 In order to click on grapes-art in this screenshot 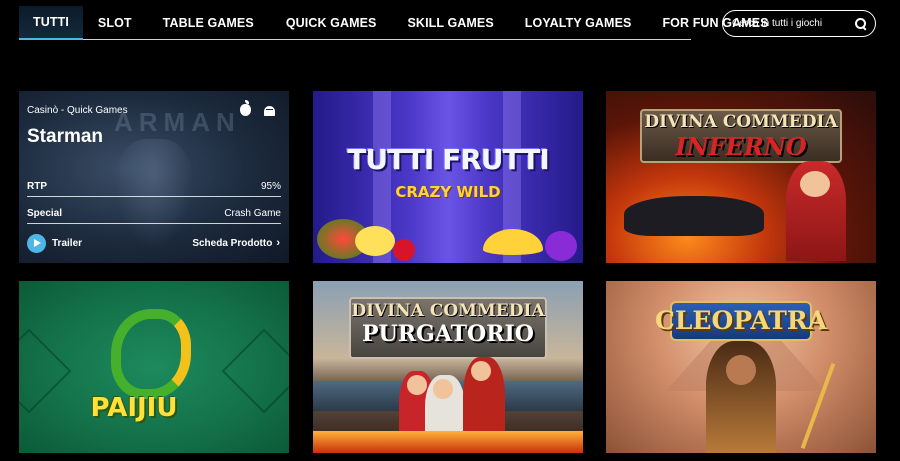, I will do `click(561, 246)`.